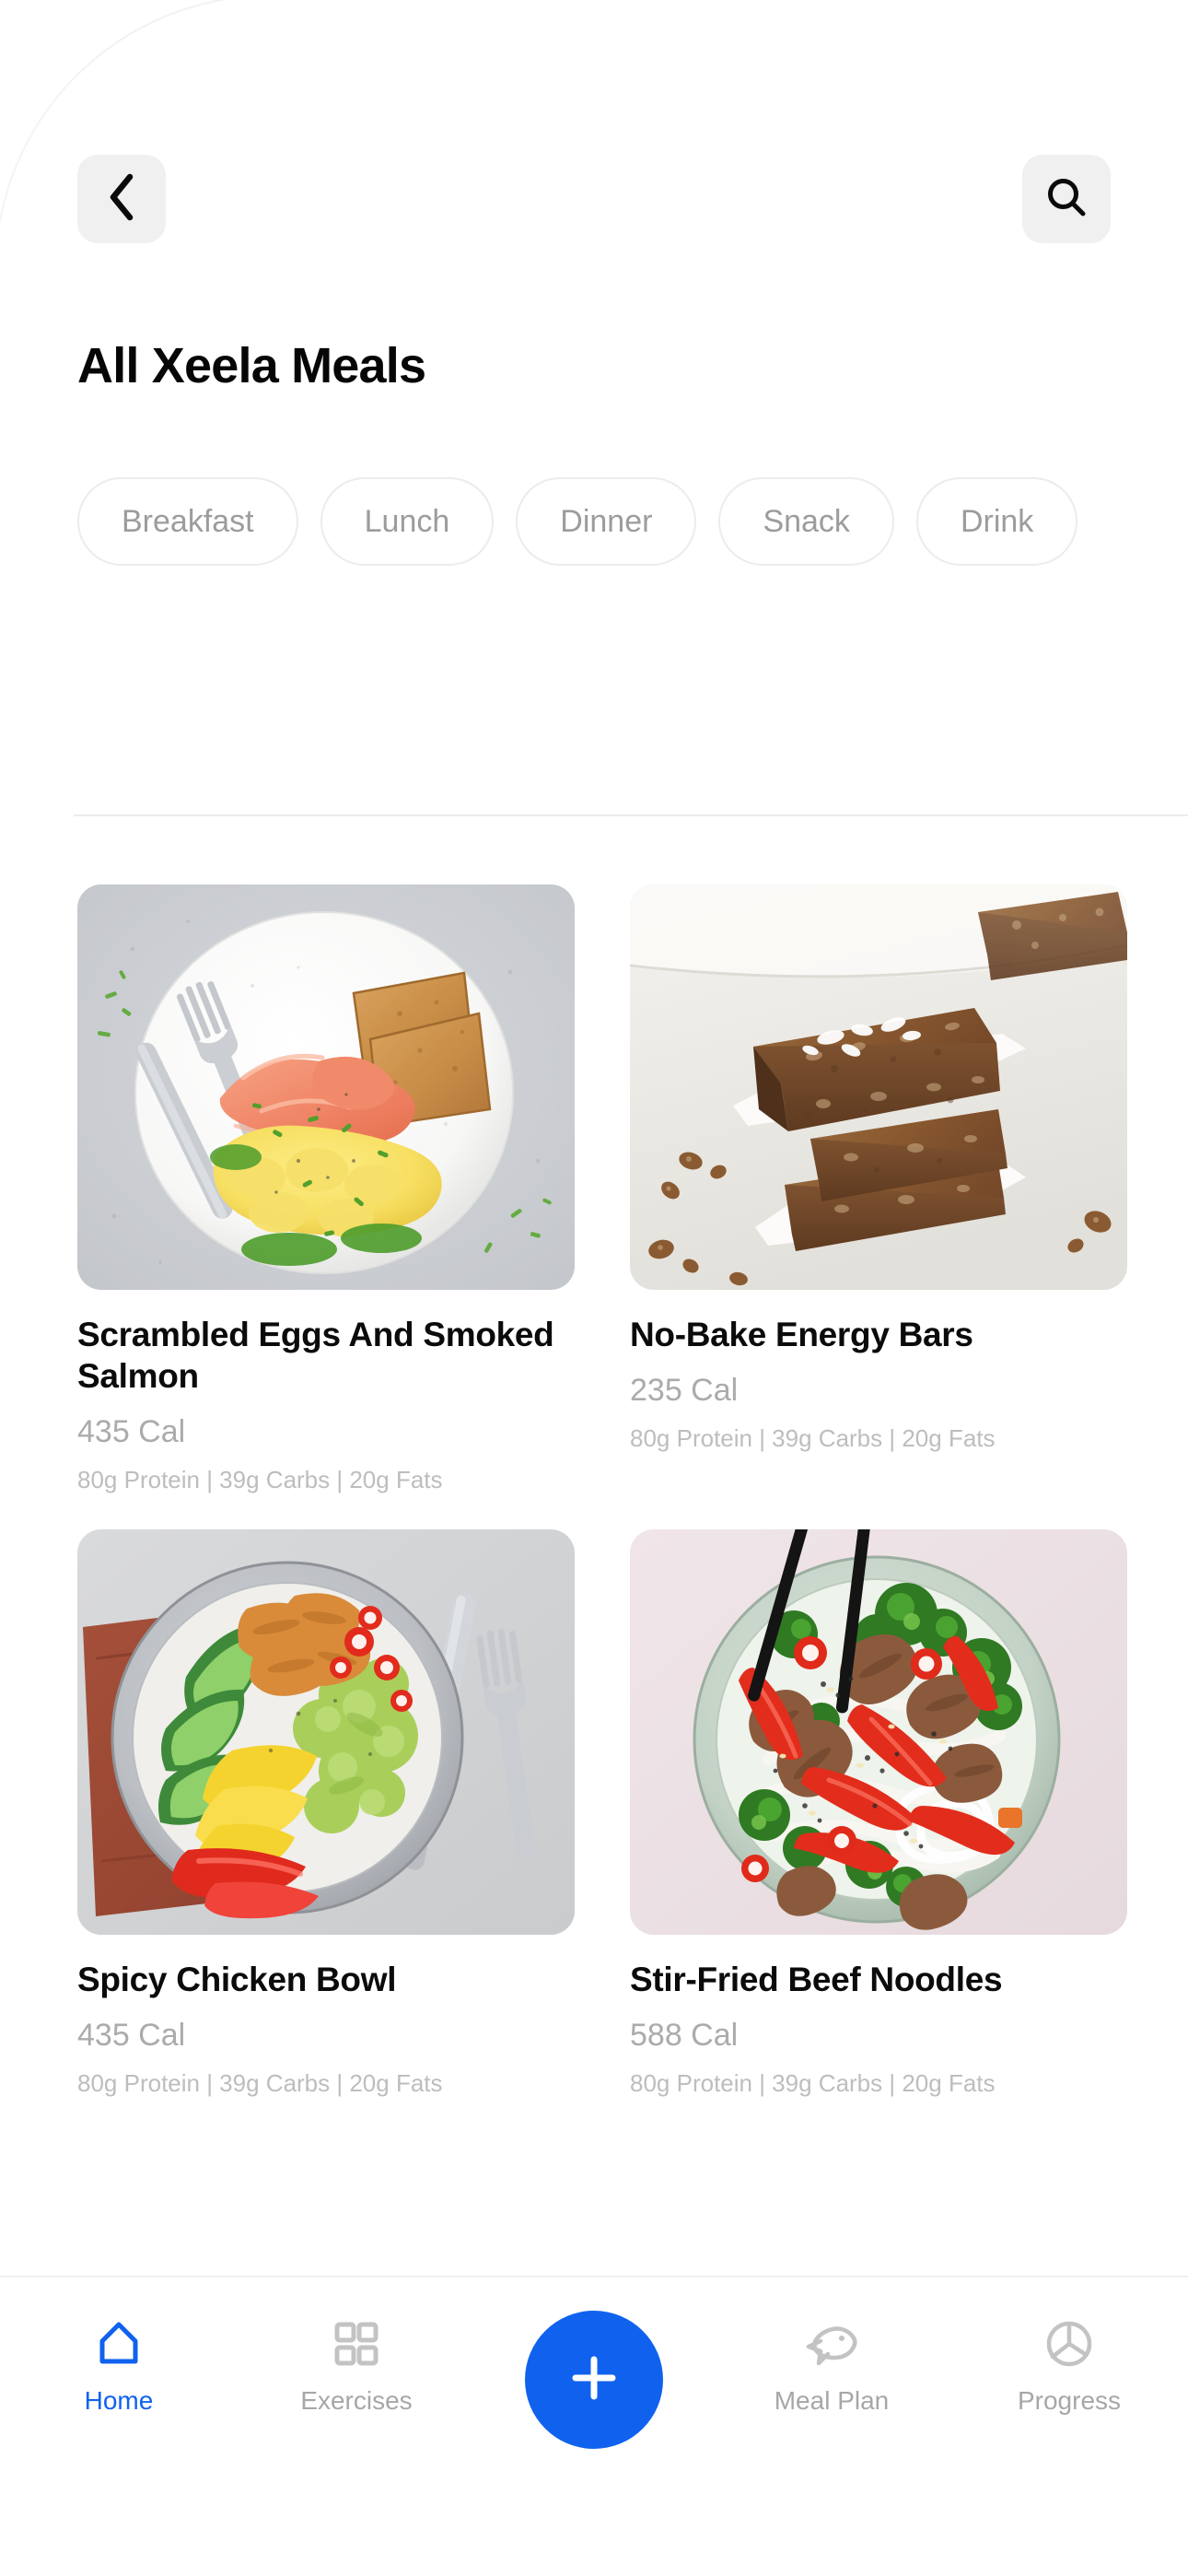 The width and height of the screenshot is (1188, 2576). Describe the element at coordinates (816, 1980) in the screenshot. I see `meal-title: Stir-Fried Beef Noodles` at that location.